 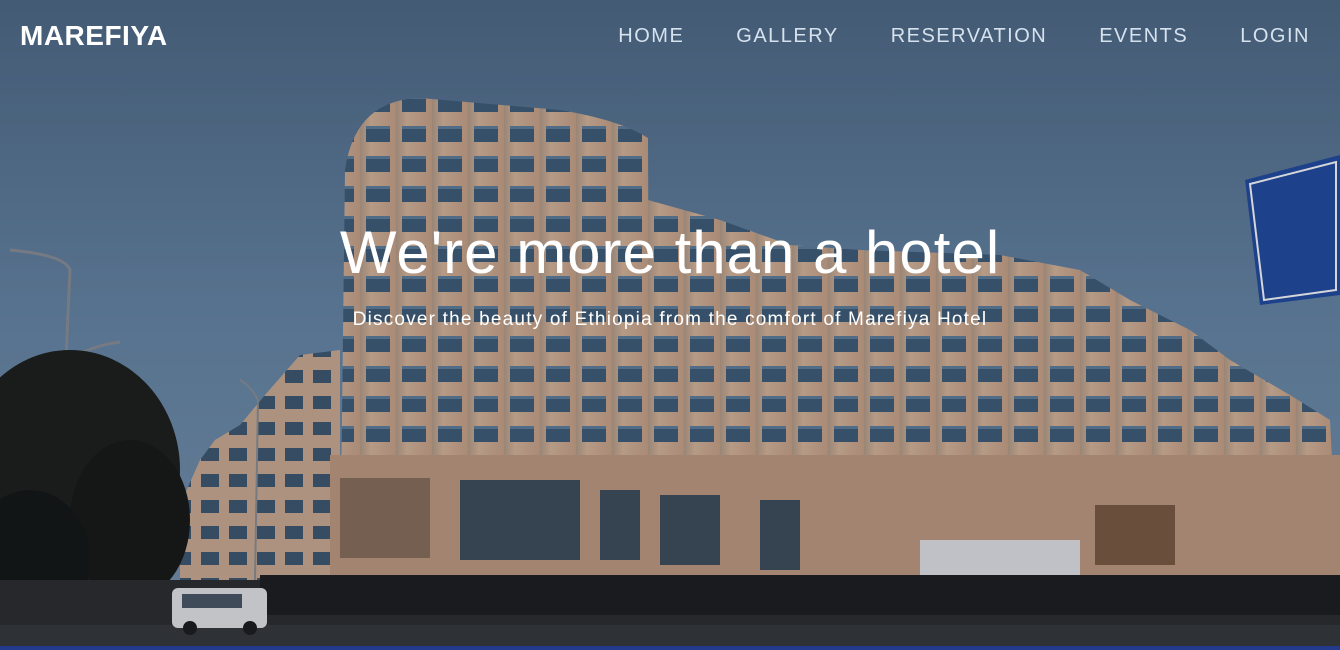 What do you see at coordinates (1143, 36) in the screenshot?
I see `nav-events-link: EVENTS` at bounding box center [1143, 36].